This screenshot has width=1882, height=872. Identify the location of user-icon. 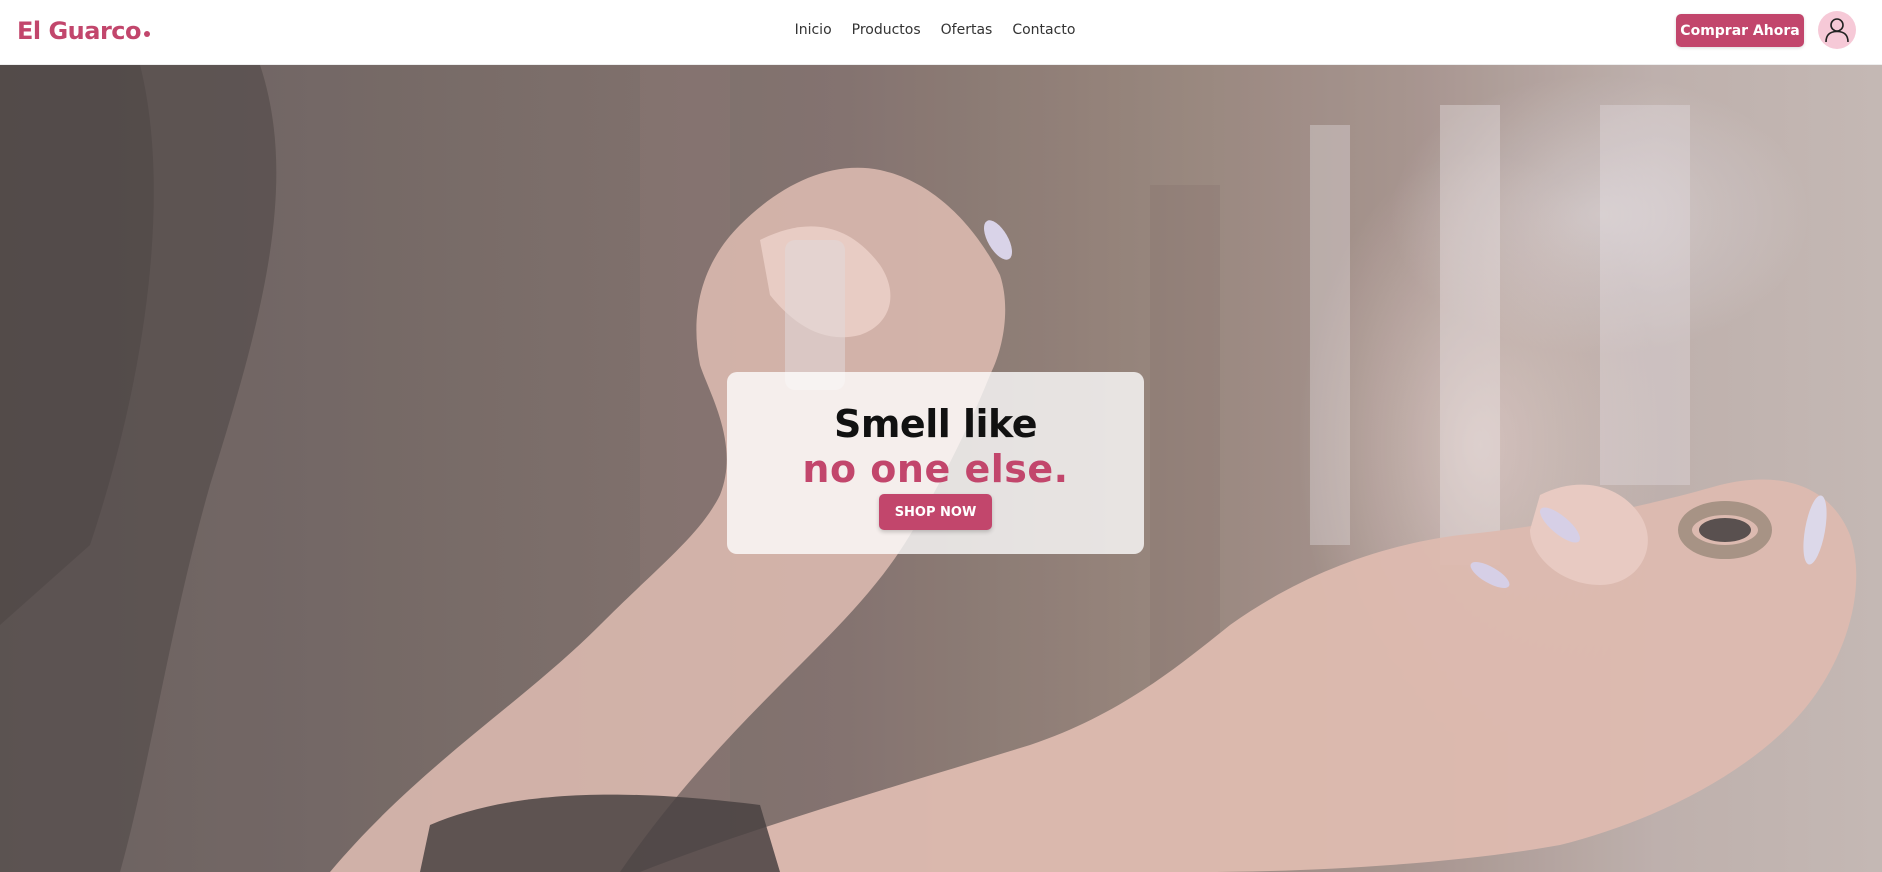
(1837, 30).